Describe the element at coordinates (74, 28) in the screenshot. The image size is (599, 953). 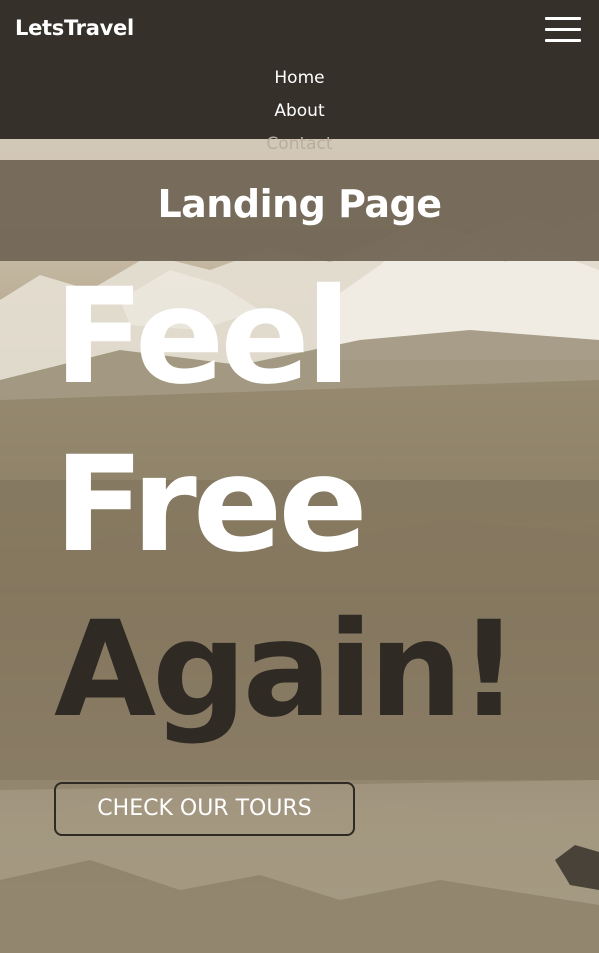
I see `brand-logo: LetsTravel` at that location.